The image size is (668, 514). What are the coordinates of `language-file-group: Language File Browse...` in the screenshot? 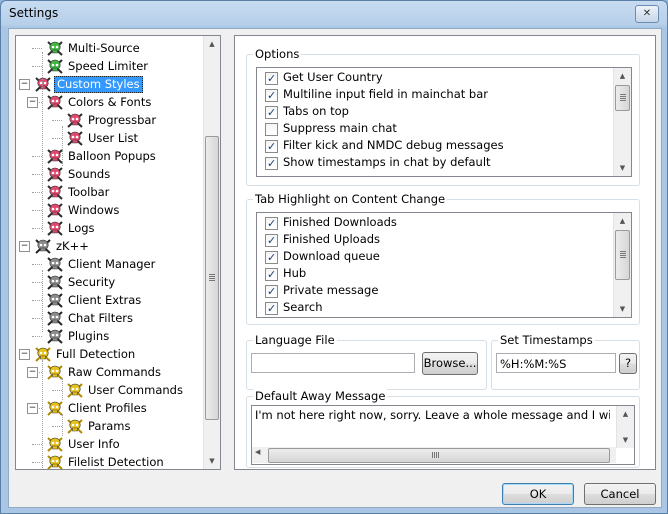 It's located at (366, 361).